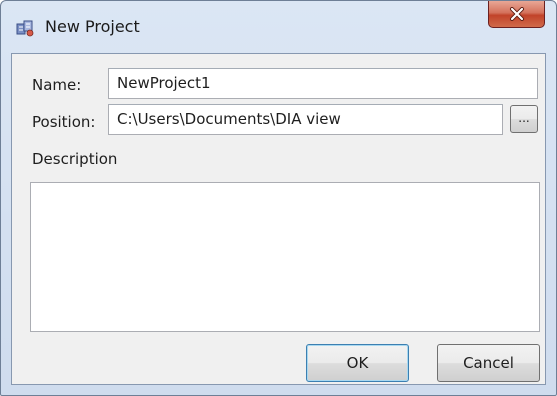 The height and width of the screenshot is (396, 557). Describe the element at coordinates (305, 119) in the screenshot. I see `position-field: C:\Users\Documents\DIA view` at that location.